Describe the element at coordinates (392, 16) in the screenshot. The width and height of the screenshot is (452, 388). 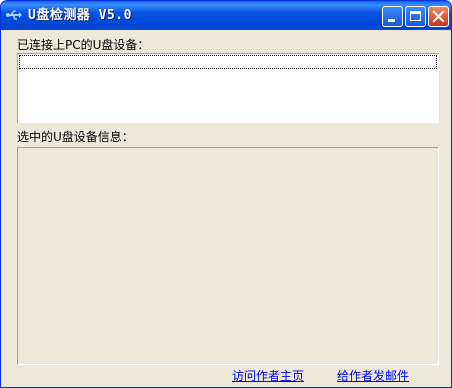
I see `minimize-button` at that location.